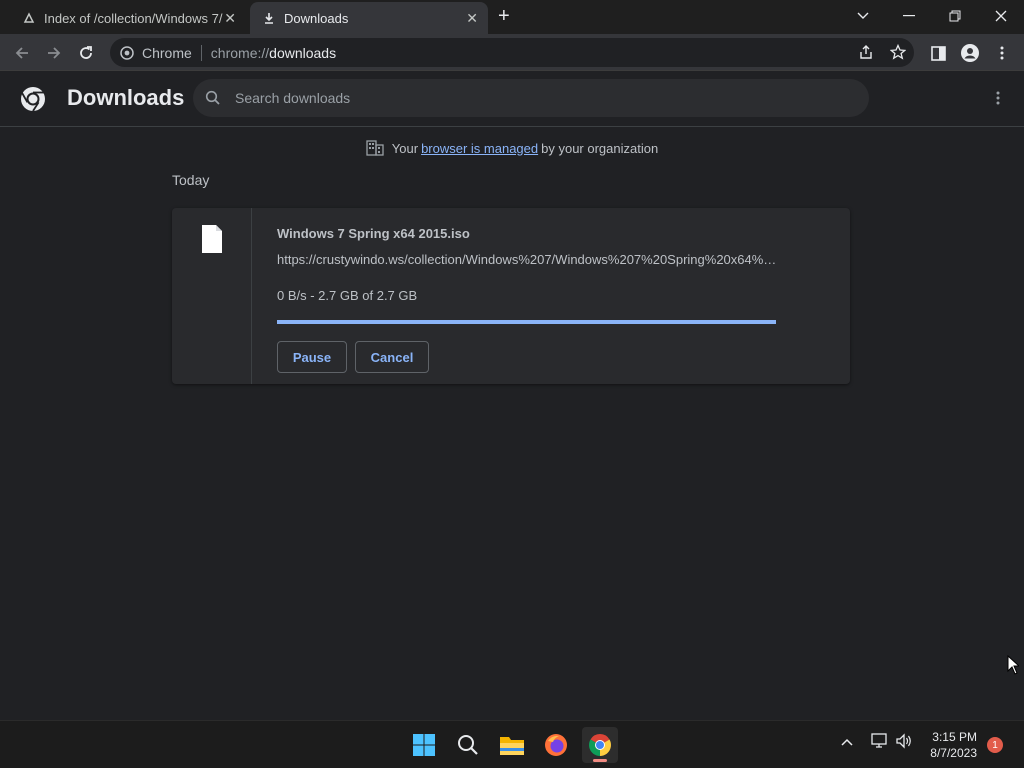 The width and height of the screenshot is (1024, 768). What do you see at coordinates (212, 239) in the screenshot?
I see `file-icon` at bounding box center [212, 239].